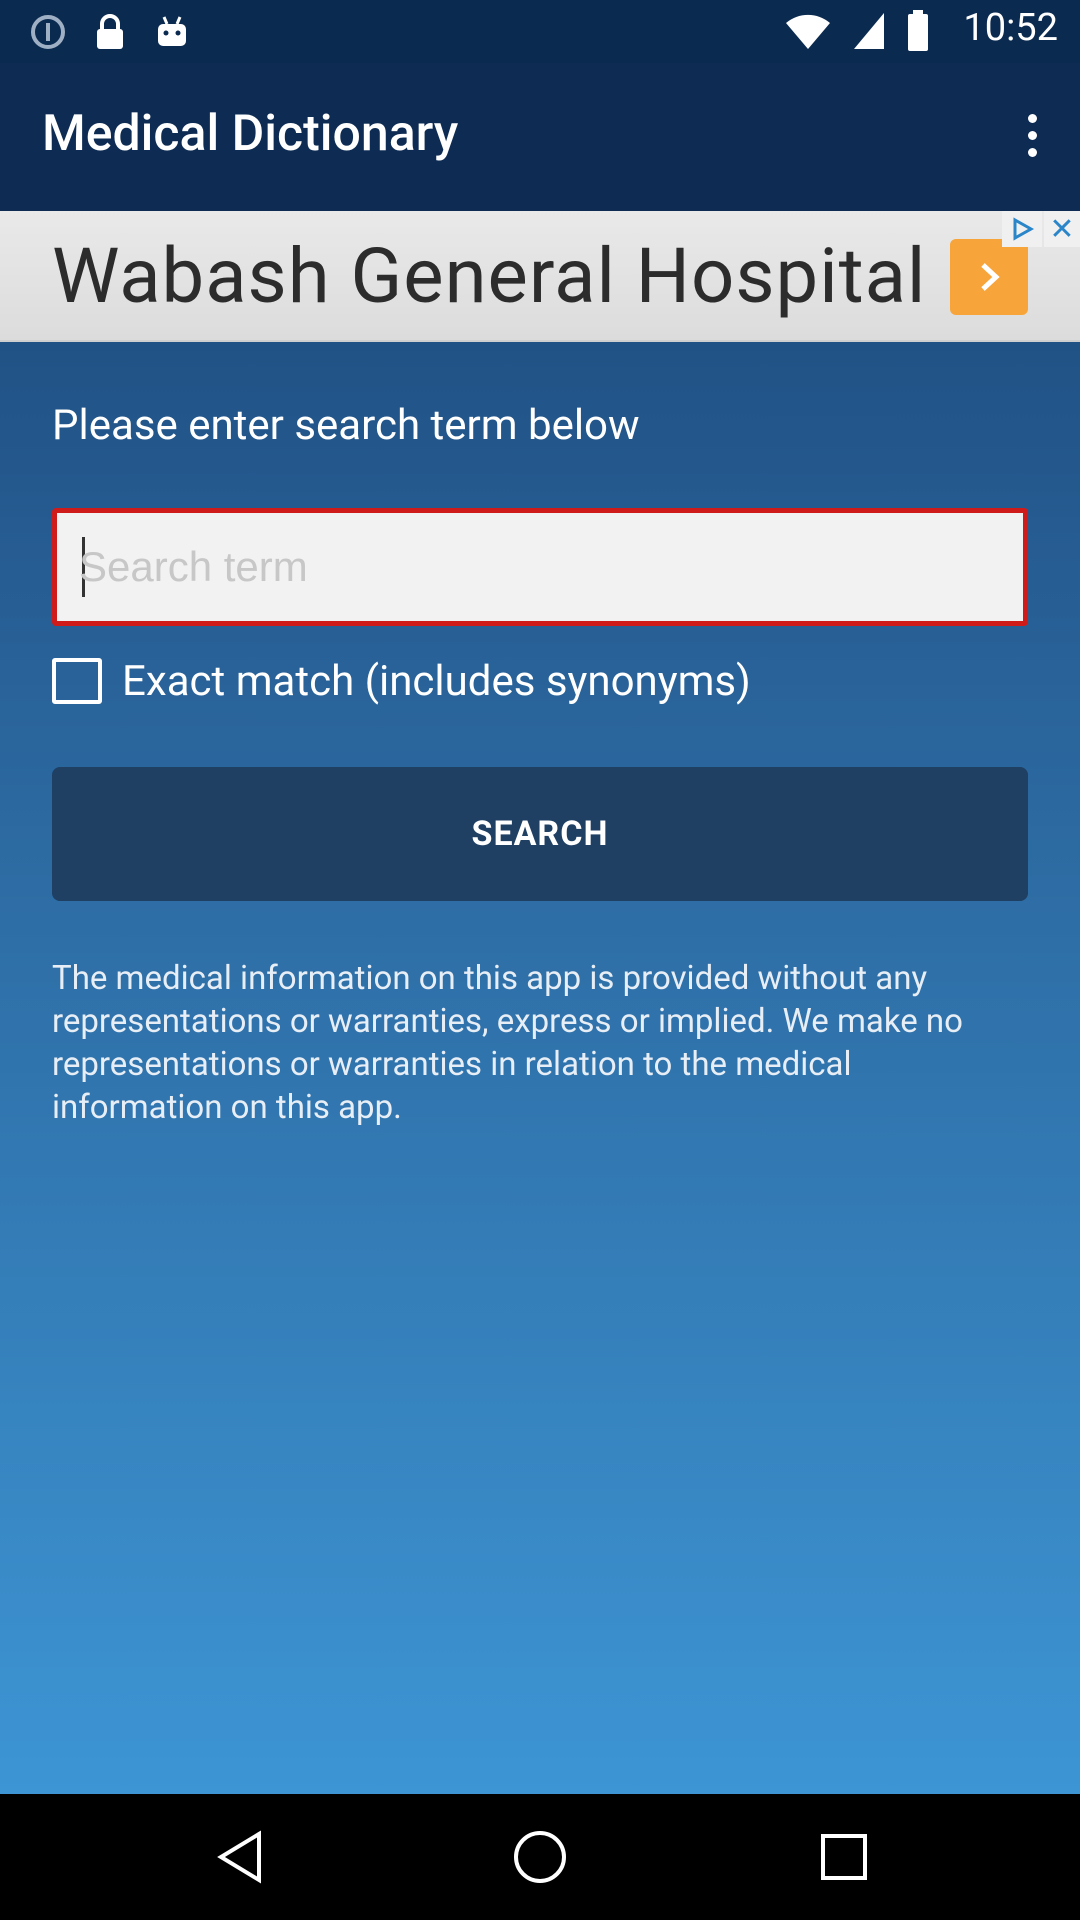  I want to click on ad-banner: Wabash General Hospital ✕, so click(540, 276).